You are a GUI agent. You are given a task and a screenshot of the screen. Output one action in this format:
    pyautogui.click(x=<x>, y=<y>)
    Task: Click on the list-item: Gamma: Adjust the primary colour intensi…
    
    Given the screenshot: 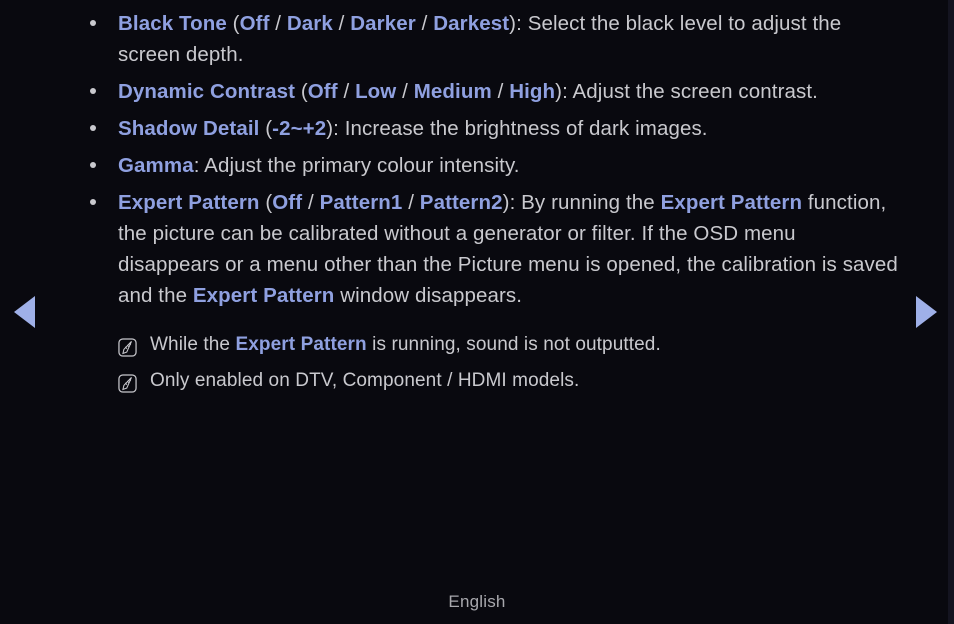 What is the action you would take?
    pyautogui.click(x=477, y=165)
    